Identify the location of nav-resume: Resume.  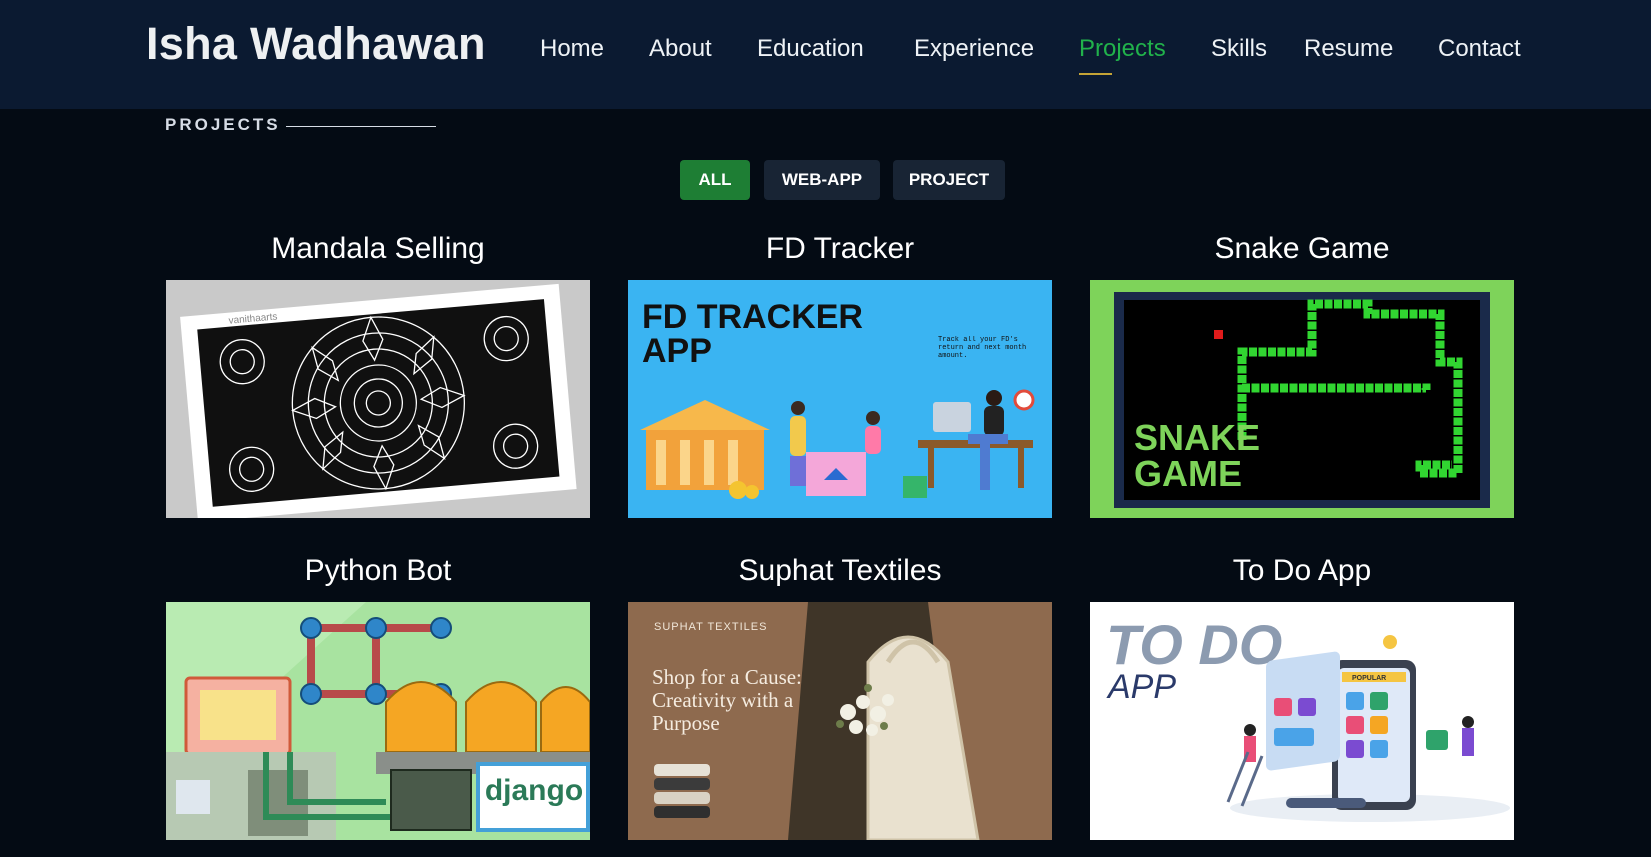
(1348, 49).